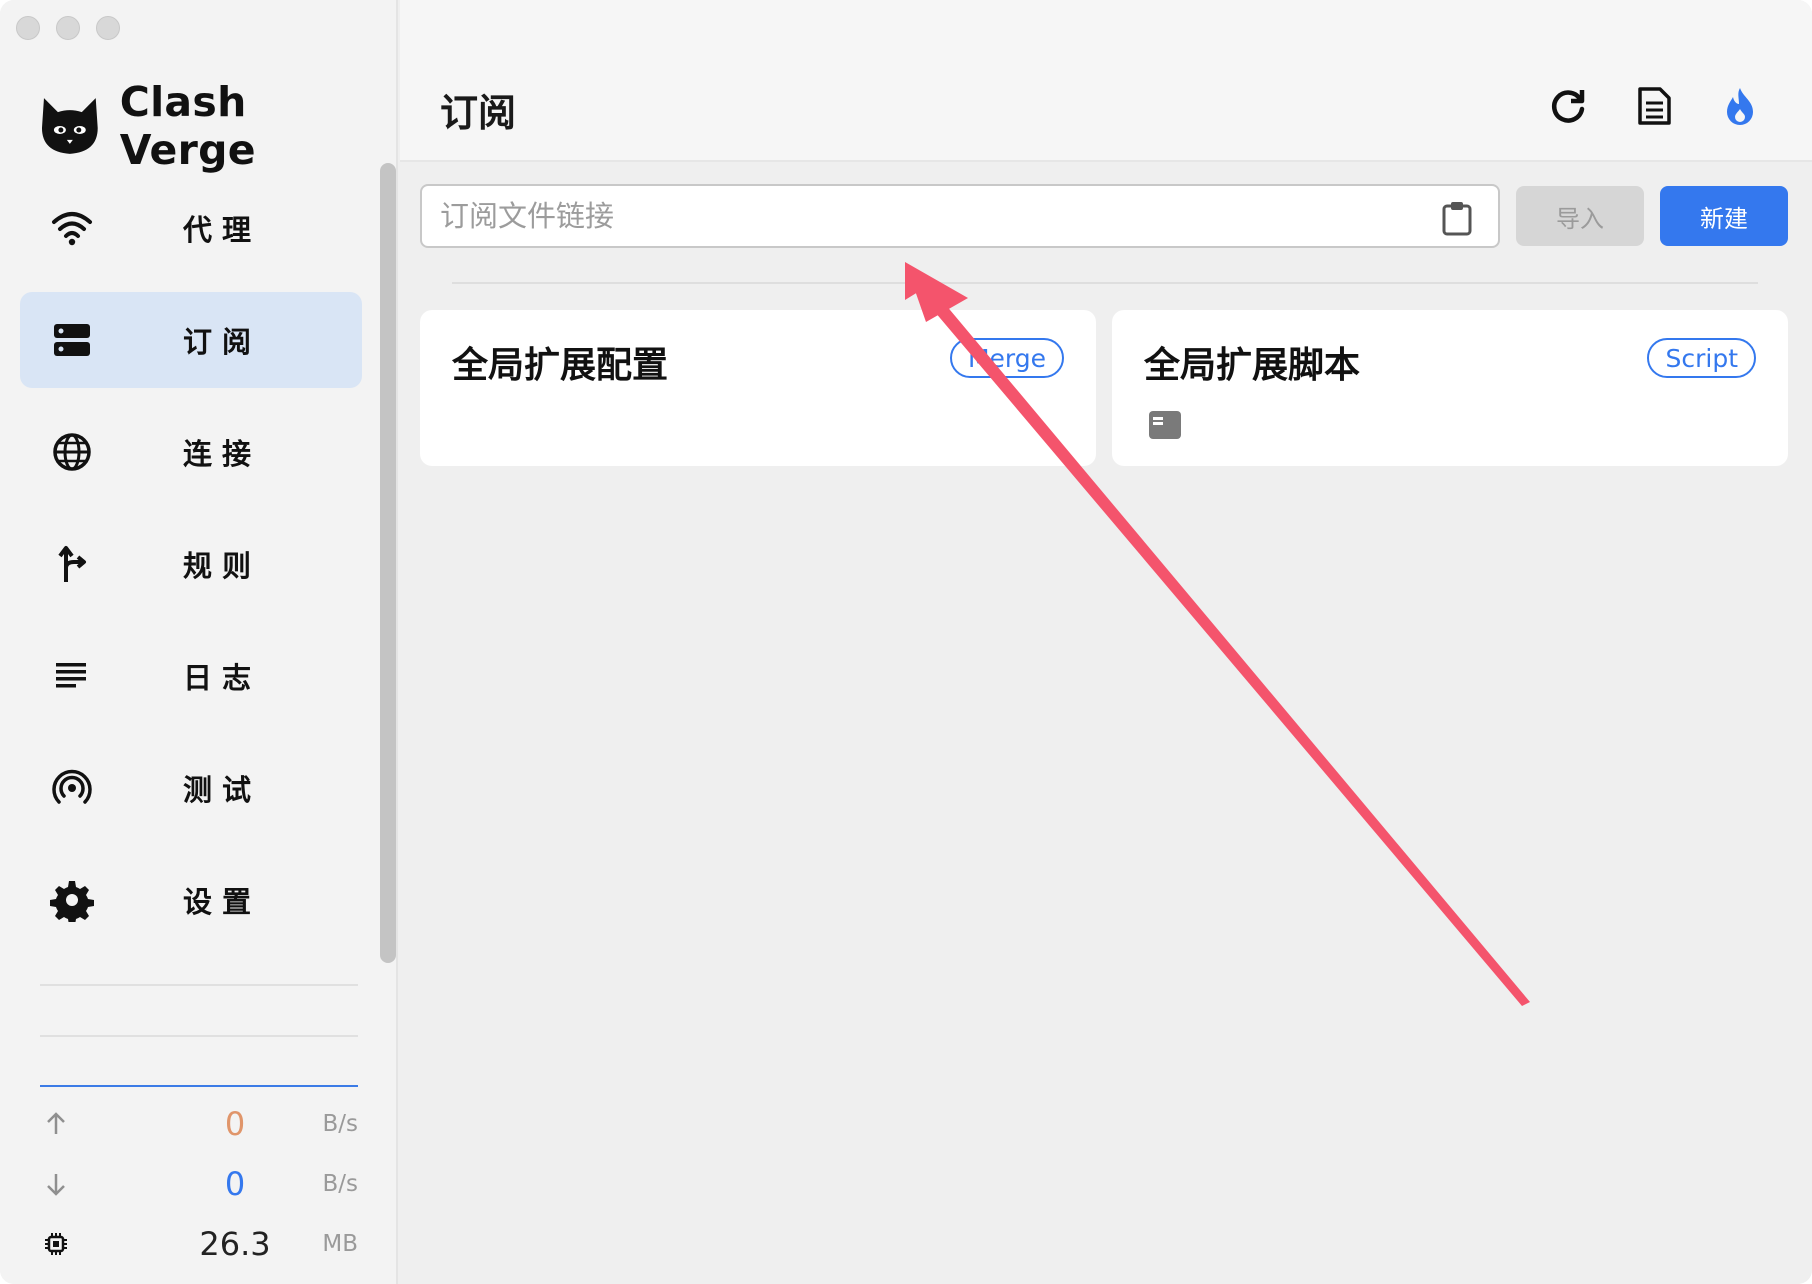 Image resolution: width=1812 pixels, height=1284 pixels. I want to click on memory-usage-value: 26.3, so click(235, 1244).